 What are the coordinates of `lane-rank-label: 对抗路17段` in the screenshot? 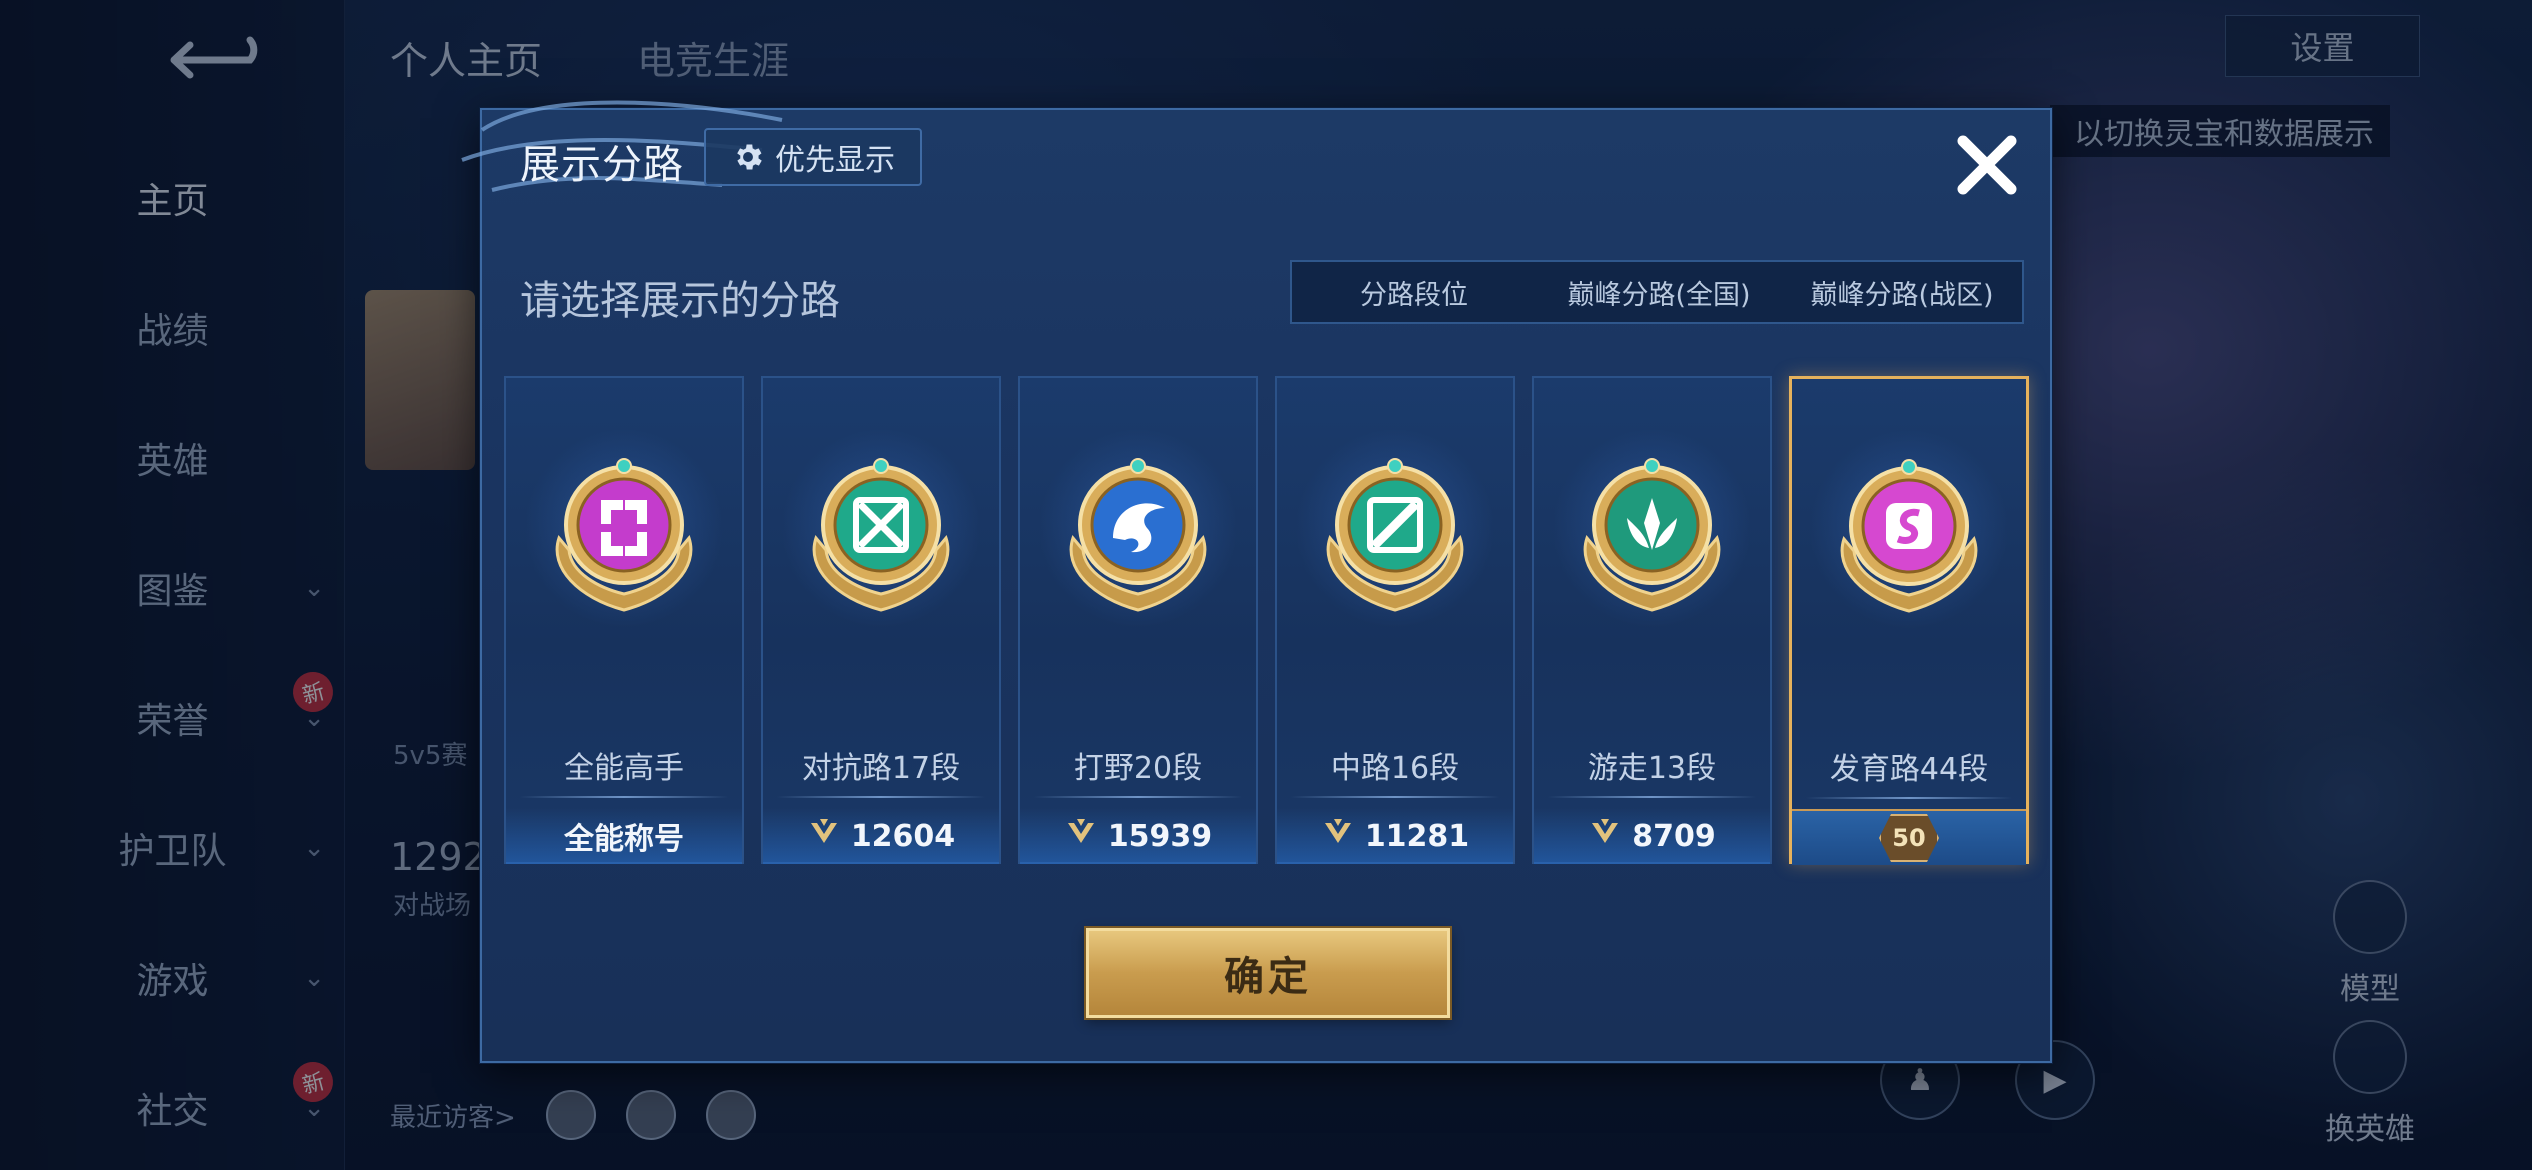 It's located at (881, 768).